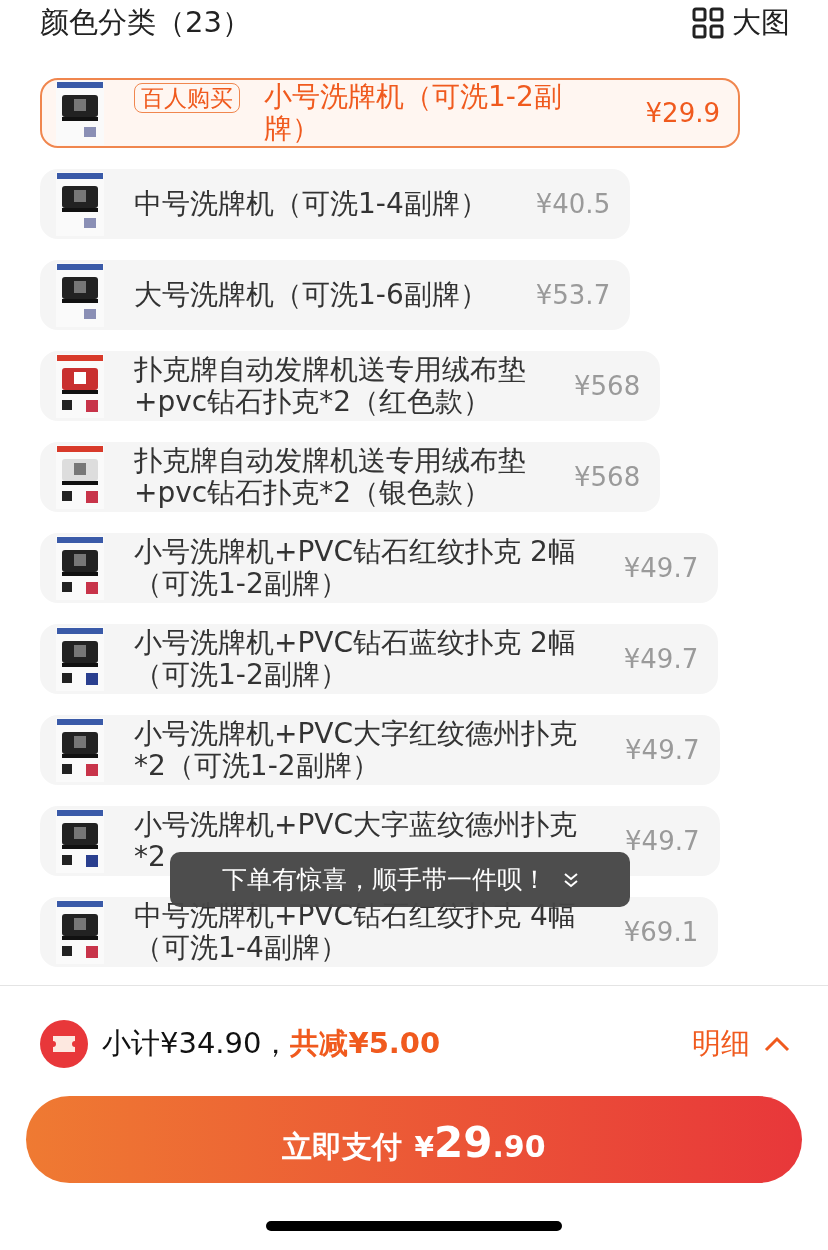 The height and width of the screenshot is (1250, 828). I want to click on section-title: 颜色分类（23）, so click(145, 22).